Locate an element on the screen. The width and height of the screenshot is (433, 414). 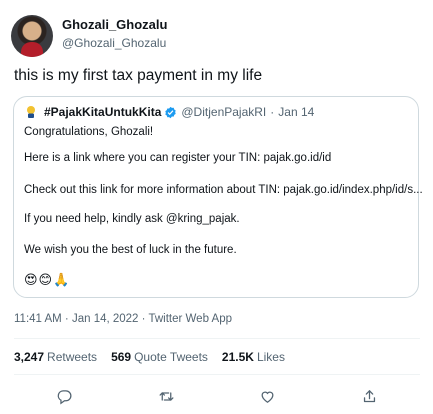
quoted-author-handle: @DitjenPajakRI is located at coordinates (223, 112).